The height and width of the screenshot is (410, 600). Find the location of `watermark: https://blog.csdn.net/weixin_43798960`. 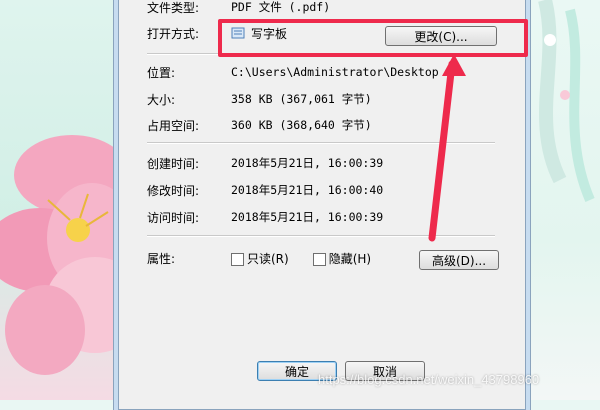

watermark: https://blog.csdn.net/weixin_43798960 is located at coordinates (429, 379).